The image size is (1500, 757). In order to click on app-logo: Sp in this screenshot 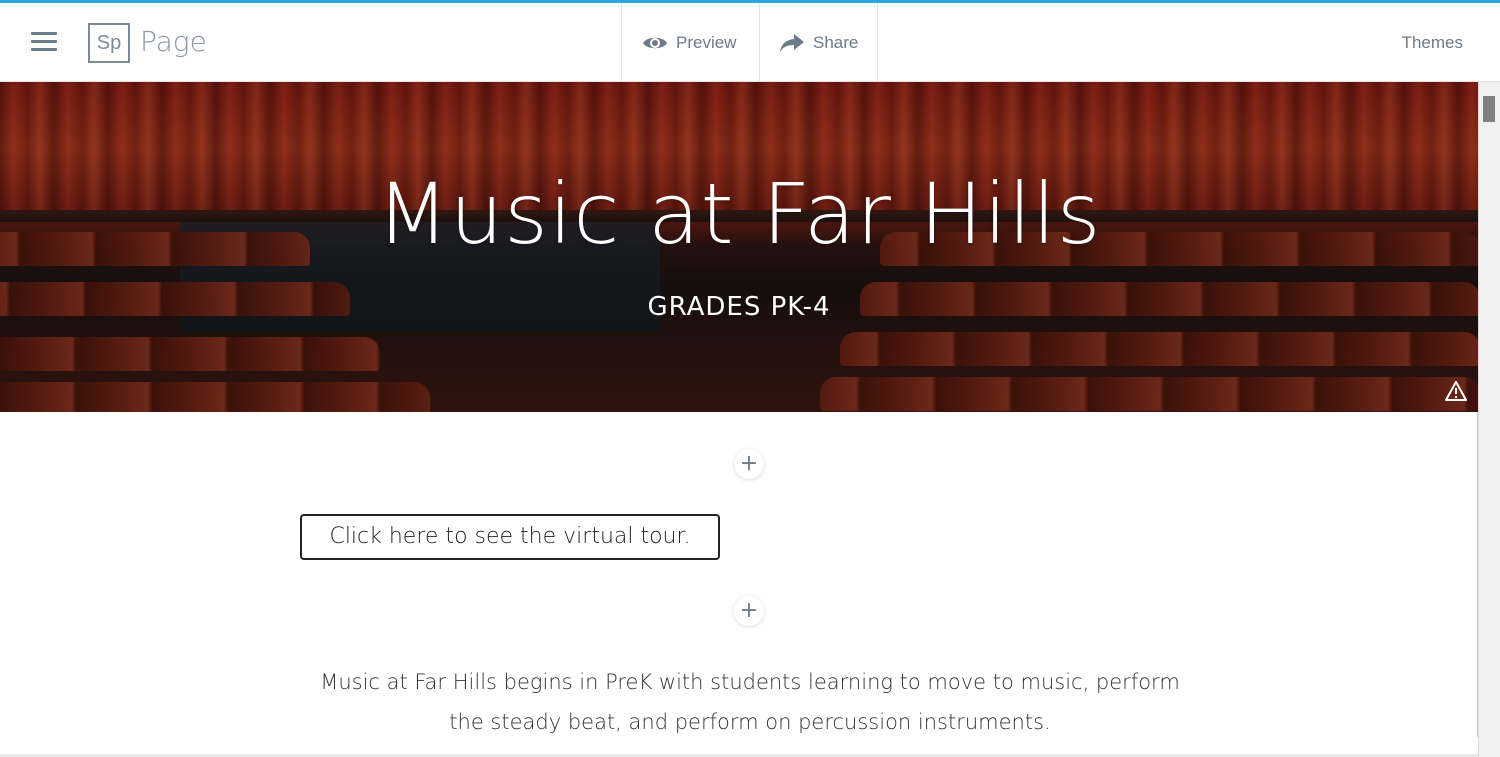, I will do `click(109, 43)`.